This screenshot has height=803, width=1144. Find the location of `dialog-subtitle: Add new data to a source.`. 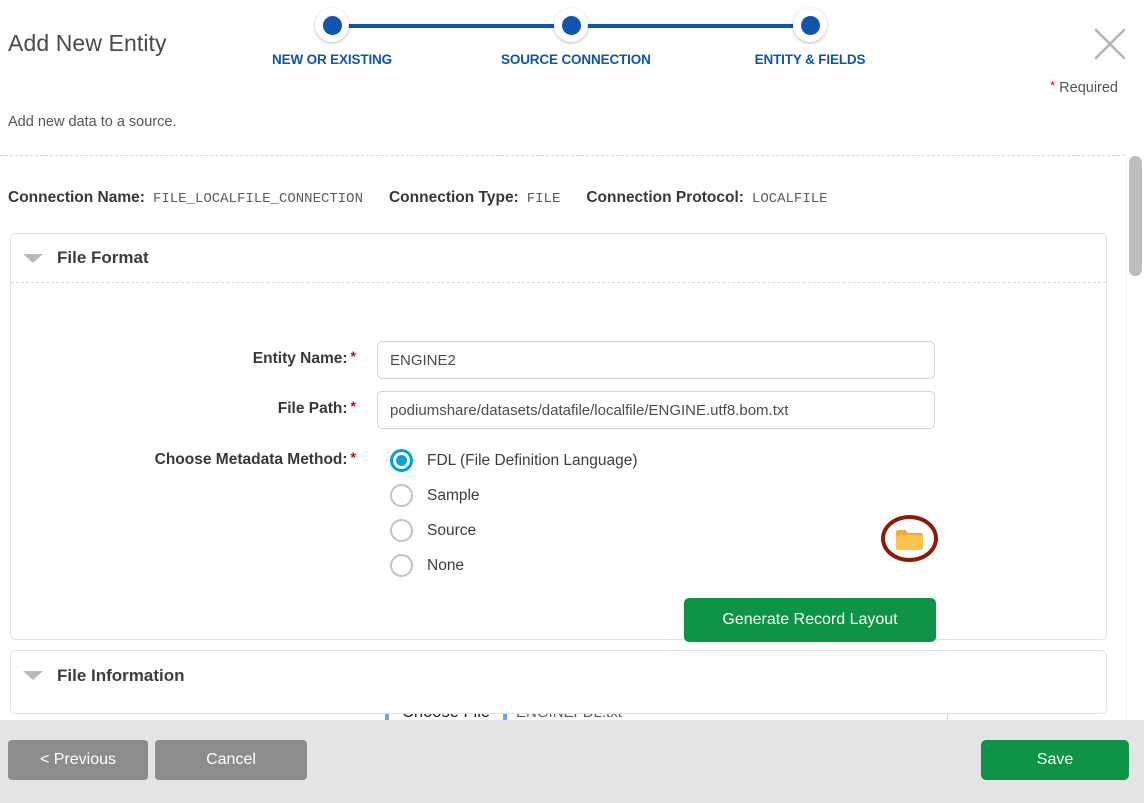

dialog-subtitle: Add new data to a source. is located at coordinates (92, 122).